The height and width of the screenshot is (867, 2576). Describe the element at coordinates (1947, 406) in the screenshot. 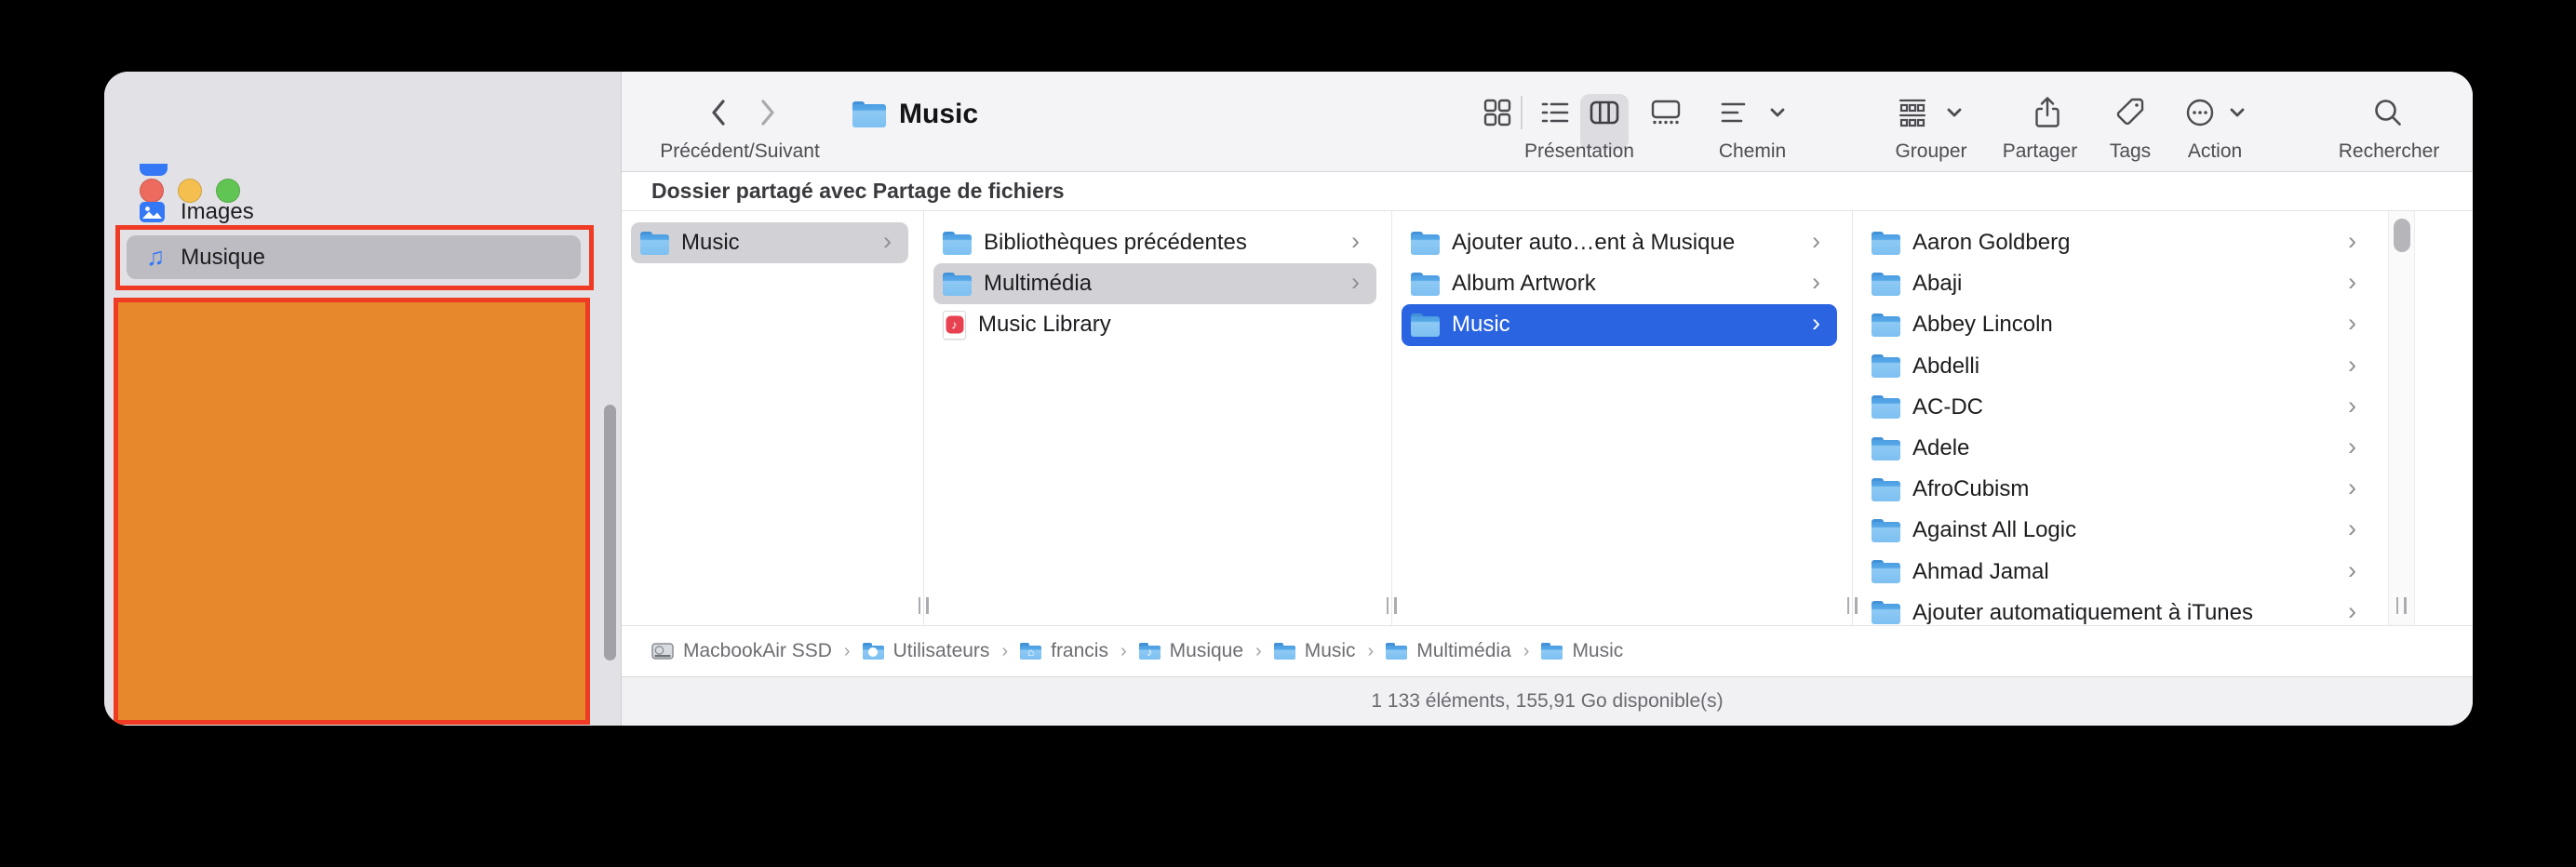

I see `file-name: AC-DC` at that location.